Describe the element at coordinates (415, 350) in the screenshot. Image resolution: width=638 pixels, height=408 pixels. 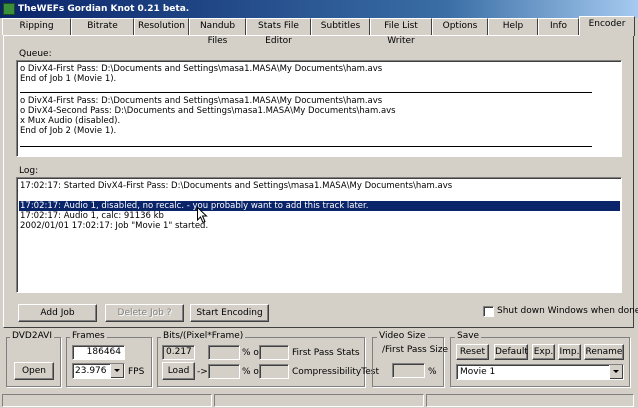
I see `video-size-subtitle: /First Pass Size` at that location.